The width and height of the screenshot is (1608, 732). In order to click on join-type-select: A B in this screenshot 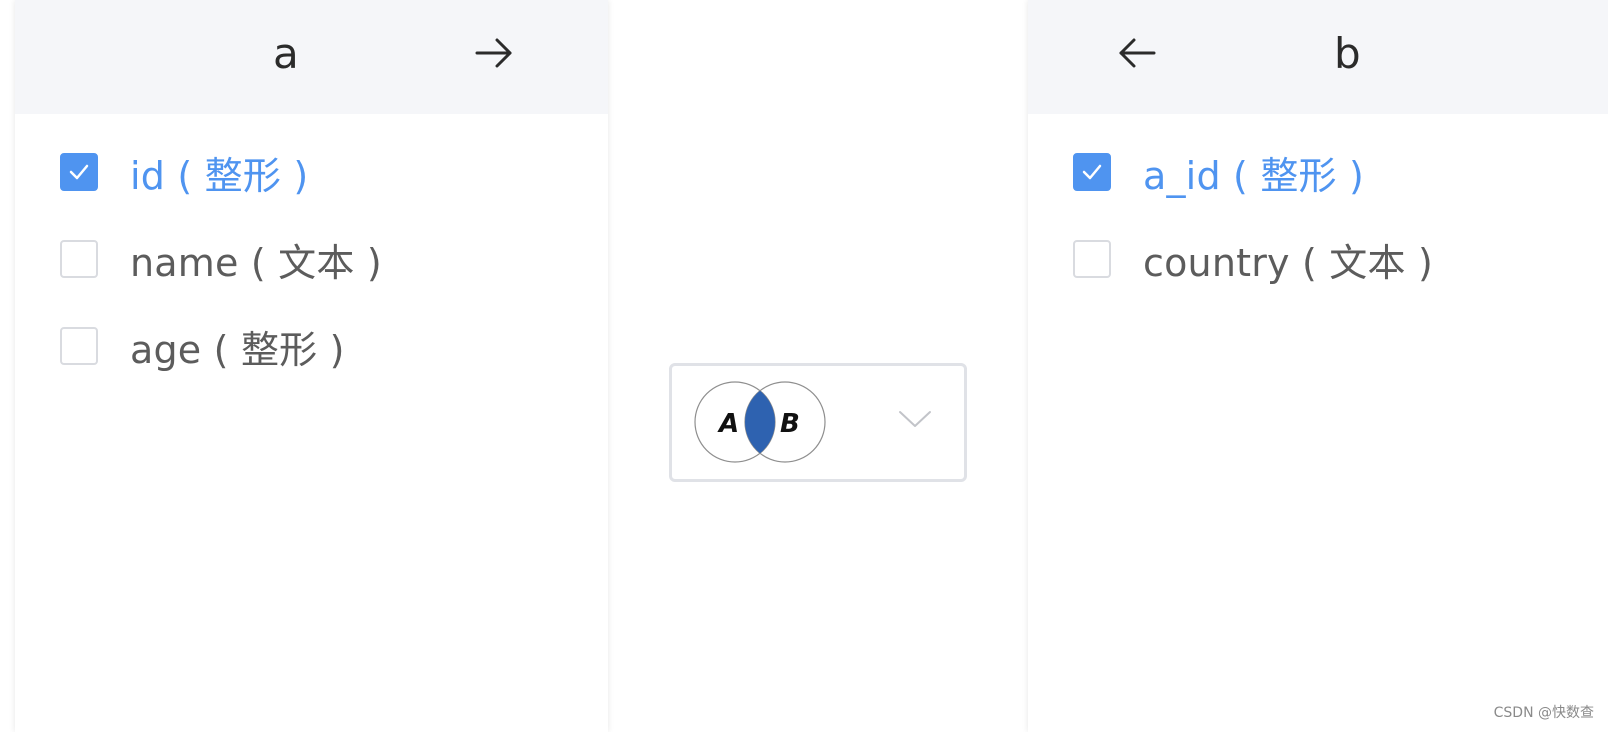, I will do `click(818, 422)`.